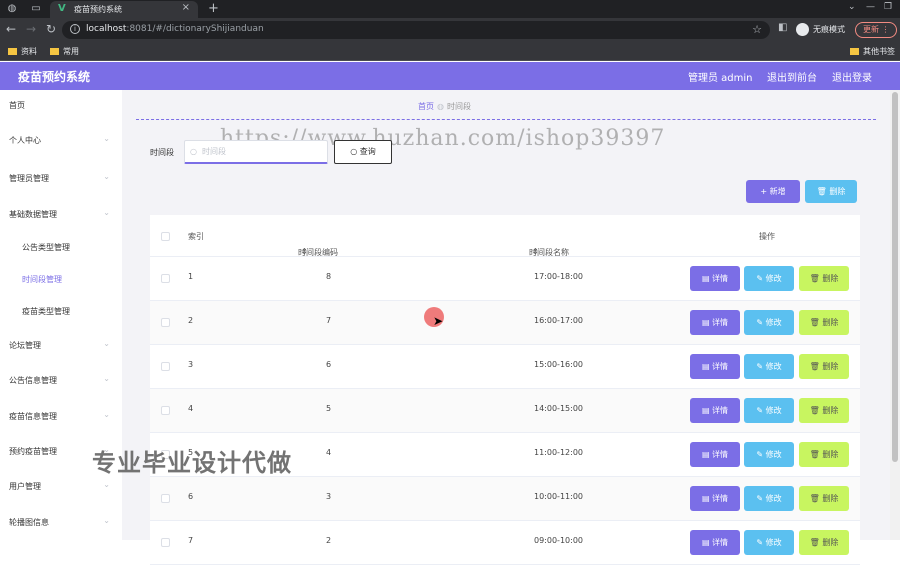  What do you see at coordinates (165, 236) in the screenshot?
I see `select-all-checkbox` at bounding box center [165, 236].